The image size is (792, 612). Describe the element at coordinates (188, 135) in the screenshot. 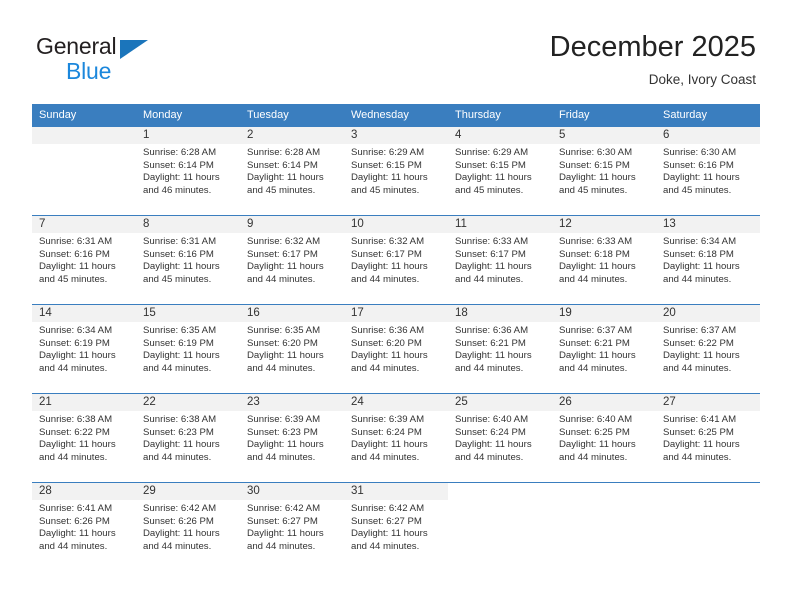

I see `day-number: 1` at that location.